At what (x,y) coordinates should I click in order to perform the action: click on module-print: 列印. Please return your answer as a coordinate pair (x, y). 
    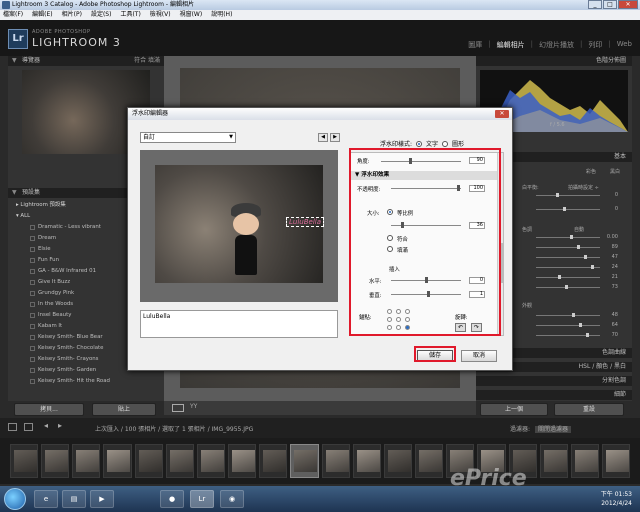
    Looking at the image, I should click on (595, 45).